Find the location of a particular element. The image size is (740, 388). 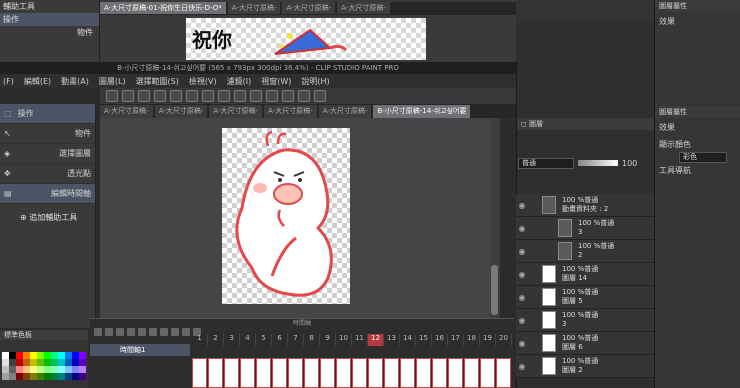

frame-number: 12 is located at coordinates (376, 340).